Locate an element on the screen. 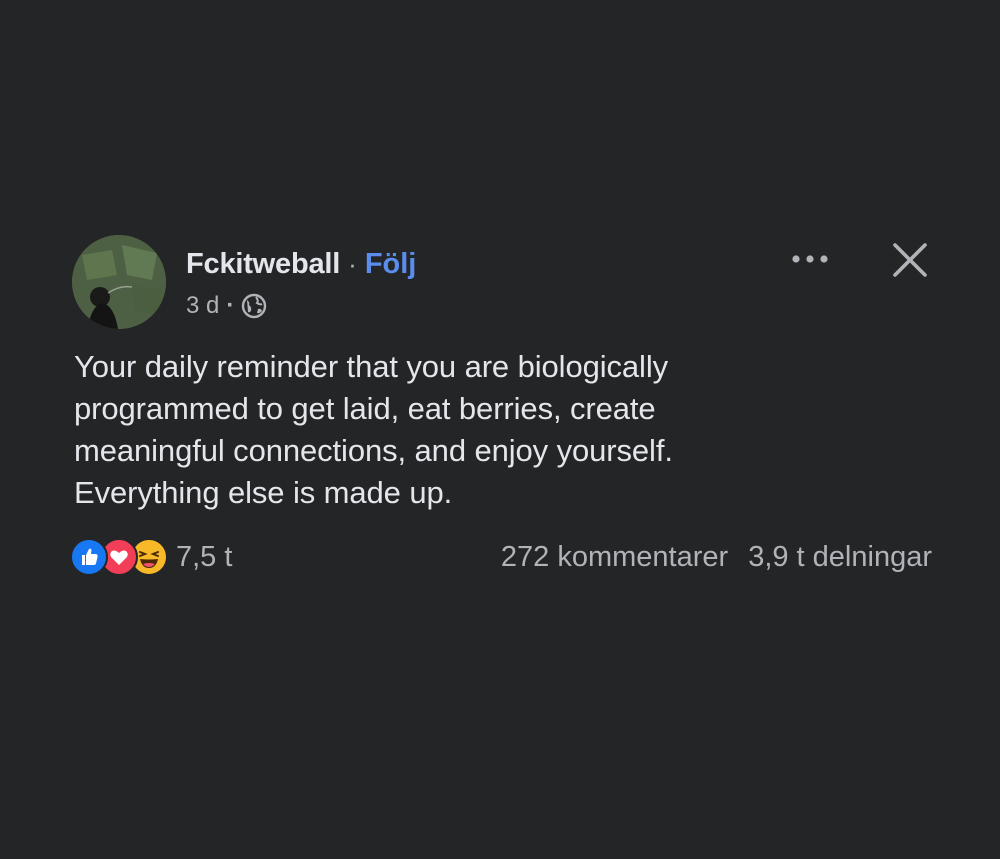 This screenshot has width=1000, height=859. follow-button: Följ is located at coordinates (391, 264).